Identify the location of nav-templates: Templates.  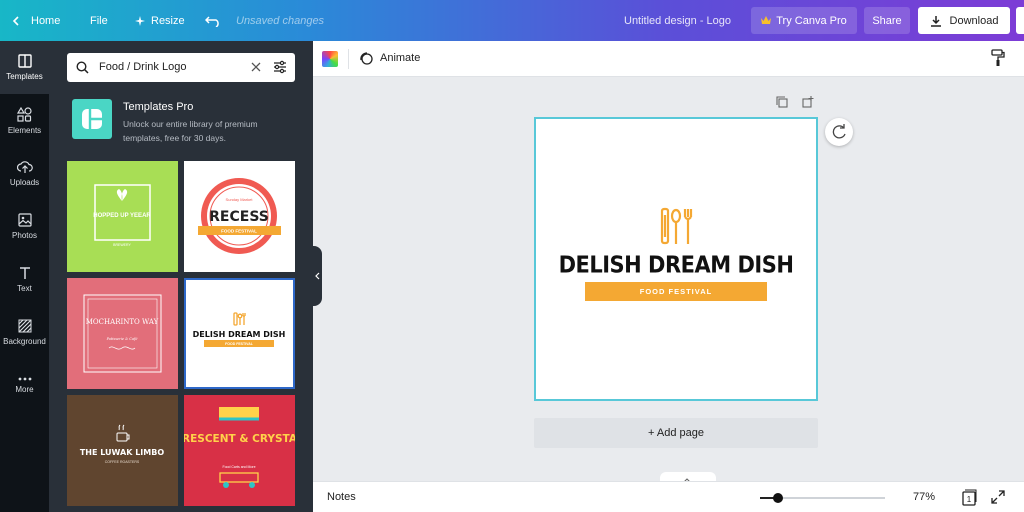
(24, 67).